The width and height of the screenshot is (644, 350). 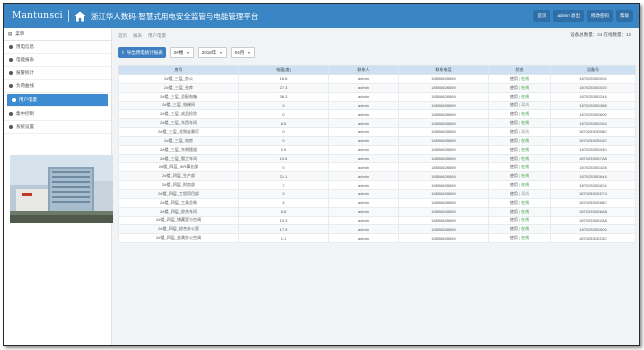 I want to click on change-password-button: 修改密码, so click(x=600, y=16).